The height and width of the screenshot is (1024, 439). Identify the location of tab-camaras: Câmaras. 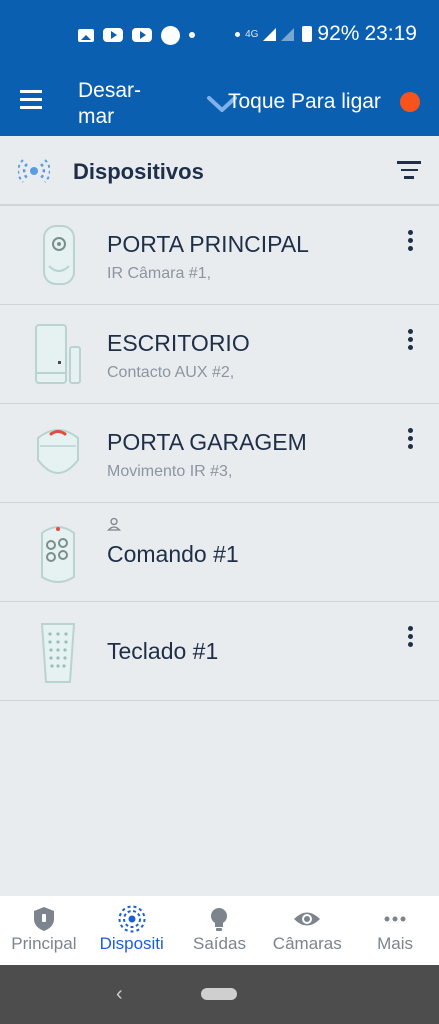
(307, 930).